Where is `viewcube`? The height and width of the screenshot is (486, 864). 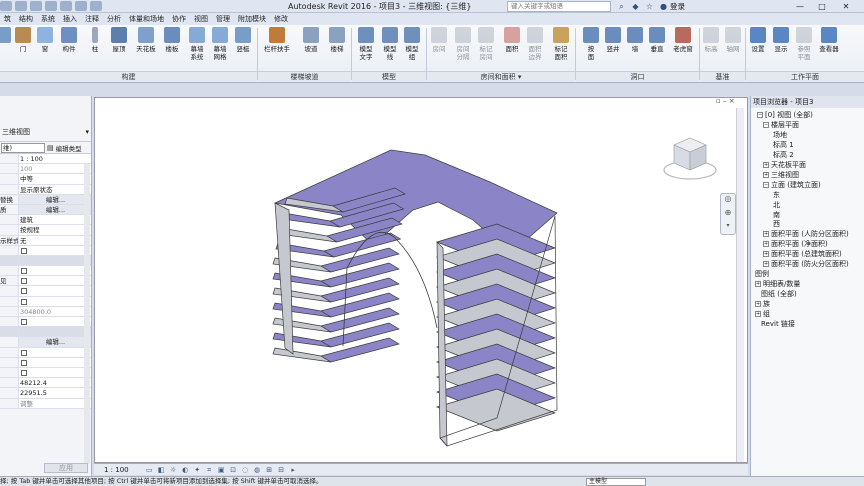 viewcube is located at coordinates (690, 157).